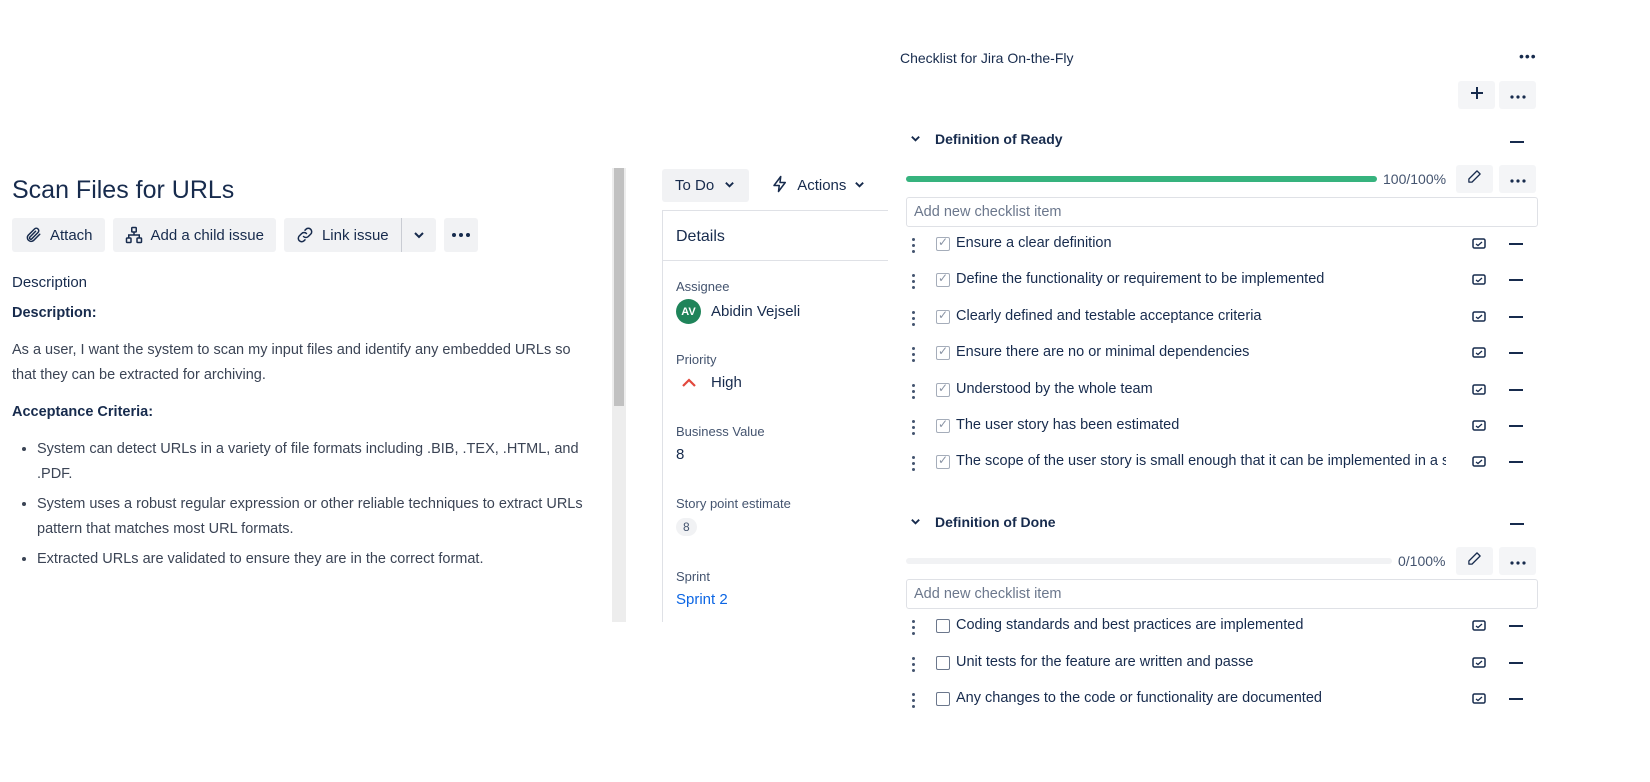  What do you see at coordinates (194, 235) in the screenshot?
I see `add-child-issue-button: Add a child issue` at bounding box center [194, 235].